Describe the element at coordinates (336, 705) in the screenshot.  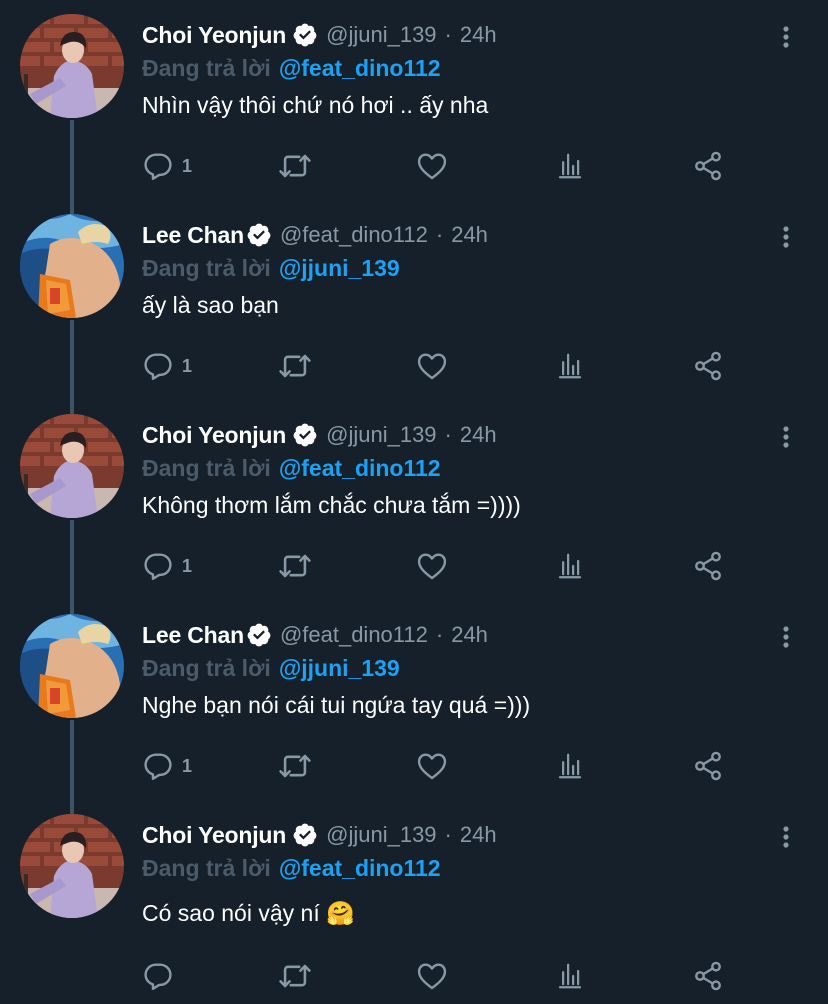
I see `tweet-text: Nghe bạn nói cái tui ngứa tay quá =)))` at that location.